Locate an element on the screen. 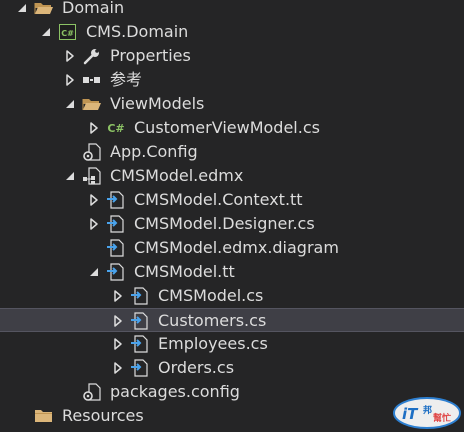 The height and width of the screenshot is (432, 464). ithome-watermark-logo: iT 邦幫忙 is located at coordinates (427, 413).